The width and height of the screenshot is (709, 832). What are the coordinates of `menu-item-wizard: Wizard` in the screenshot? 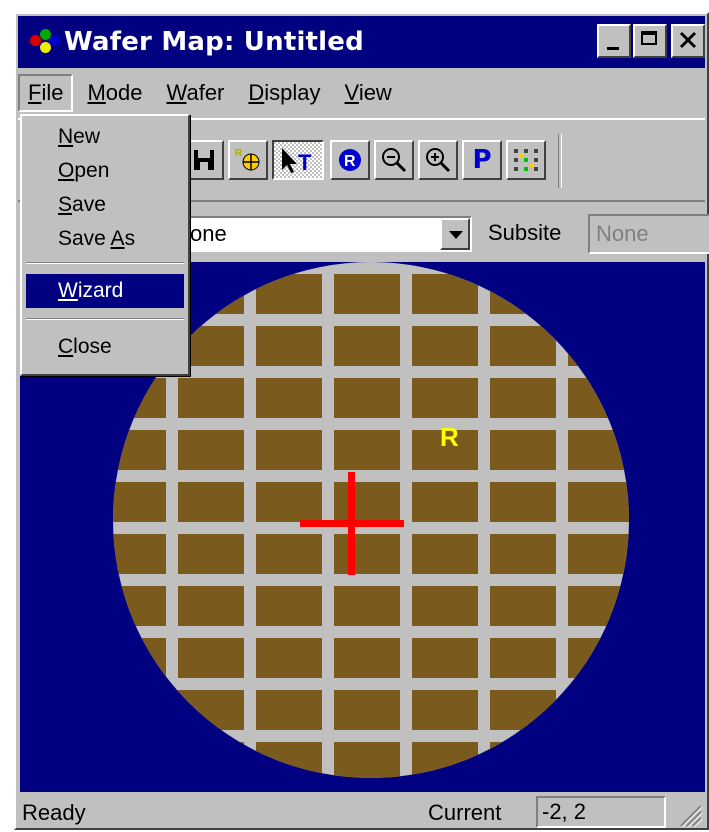 It's located at (105, 291).